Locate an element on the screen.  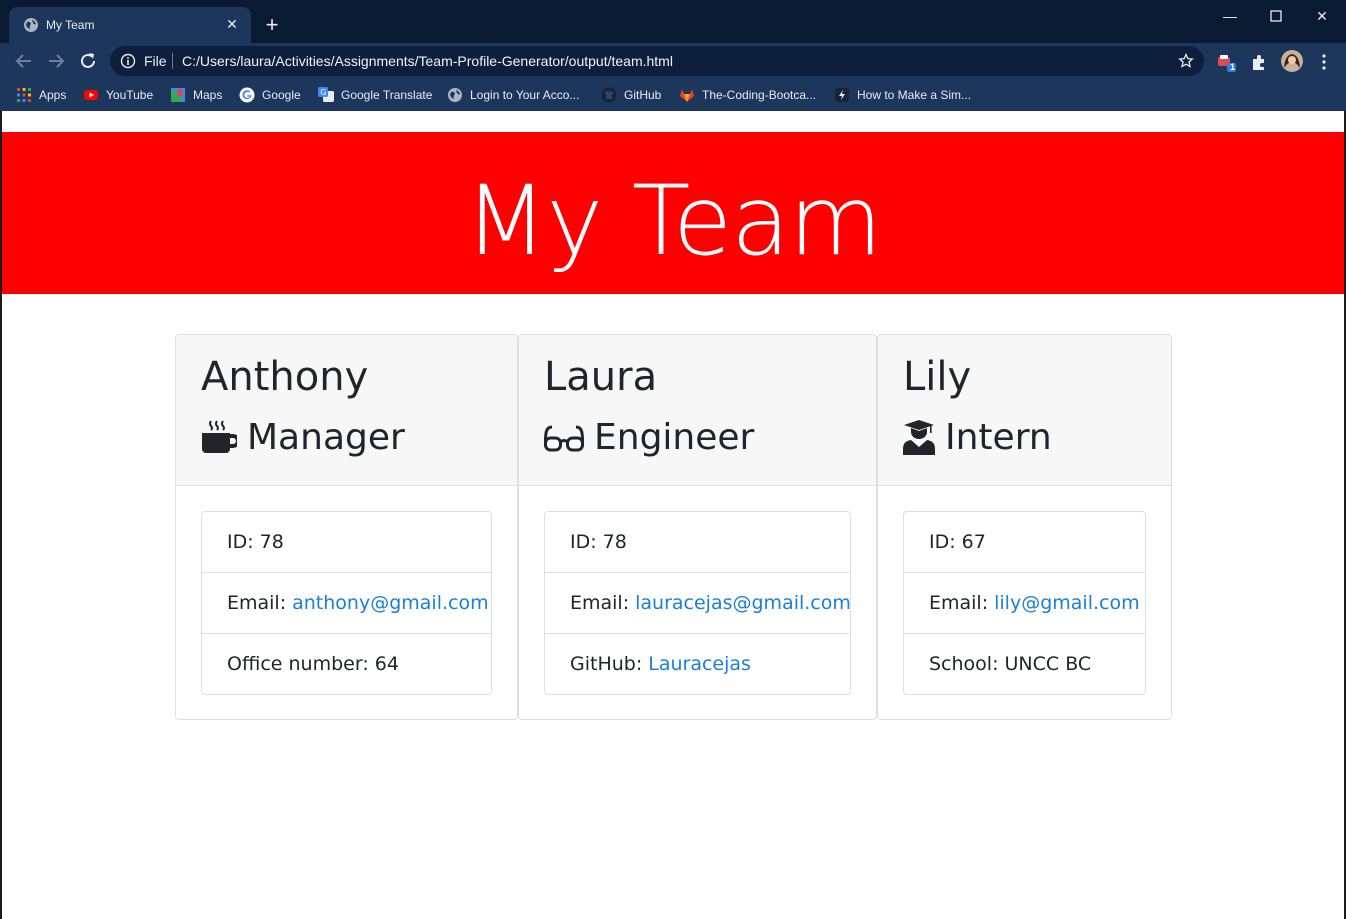
bookmark-google: Google is located at coordinates (270, 95).